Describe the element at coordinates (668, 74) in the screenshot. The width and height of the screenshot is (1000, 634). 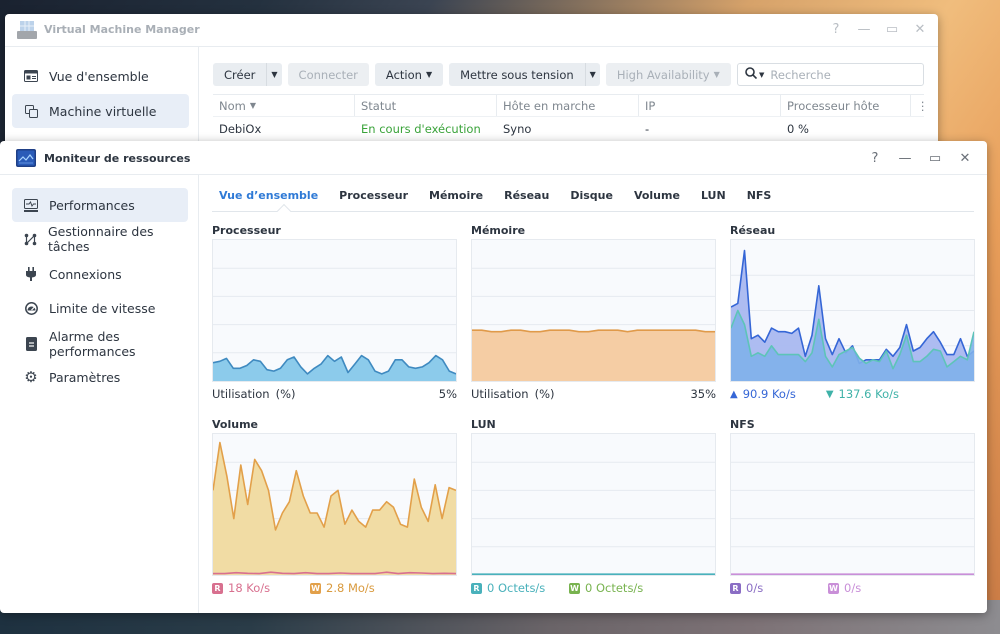
I see `high-availability-button: High Availability ▼` at that location.